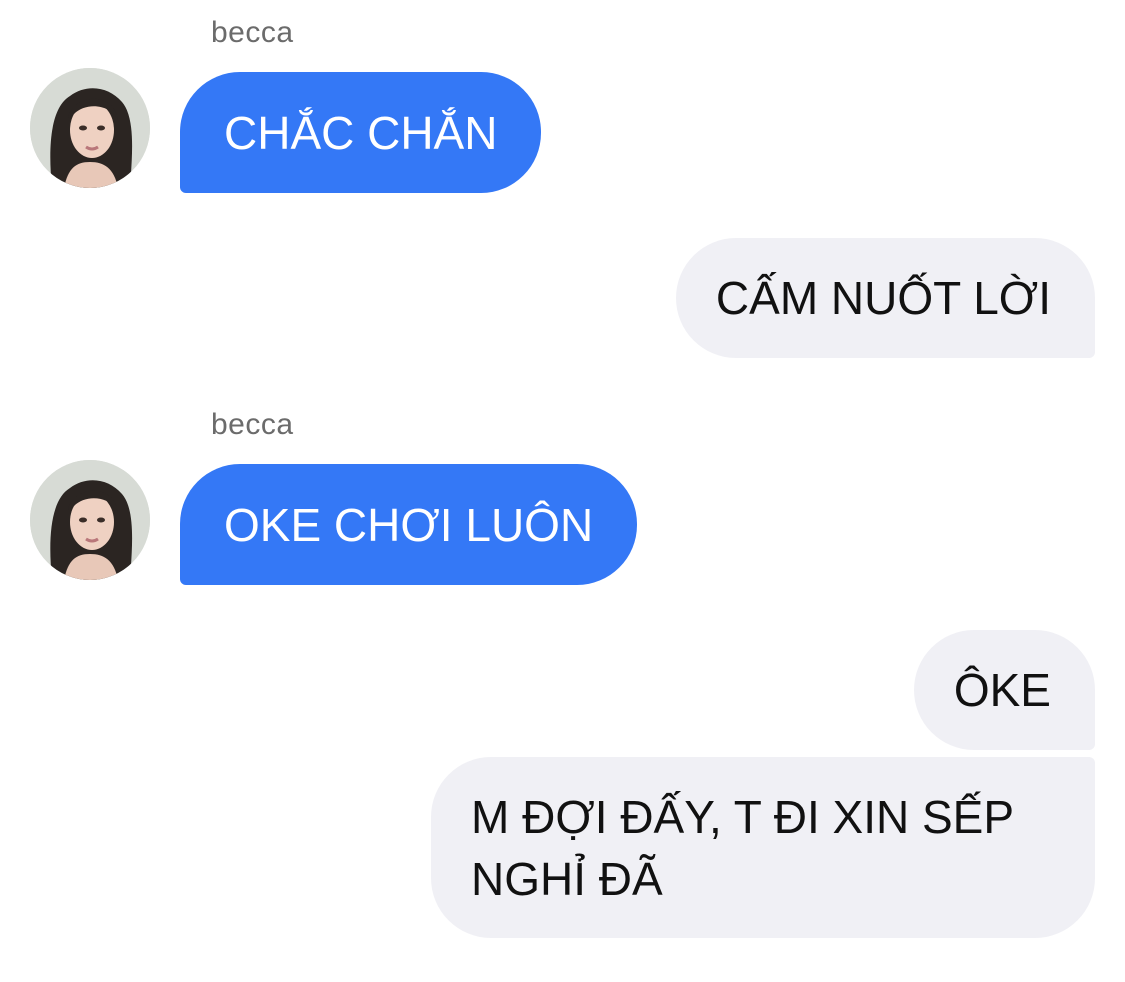  I want to click on message-line: M ĐỢI ĐẤY, T ĐI XIN SẾP, so click(743, 816).